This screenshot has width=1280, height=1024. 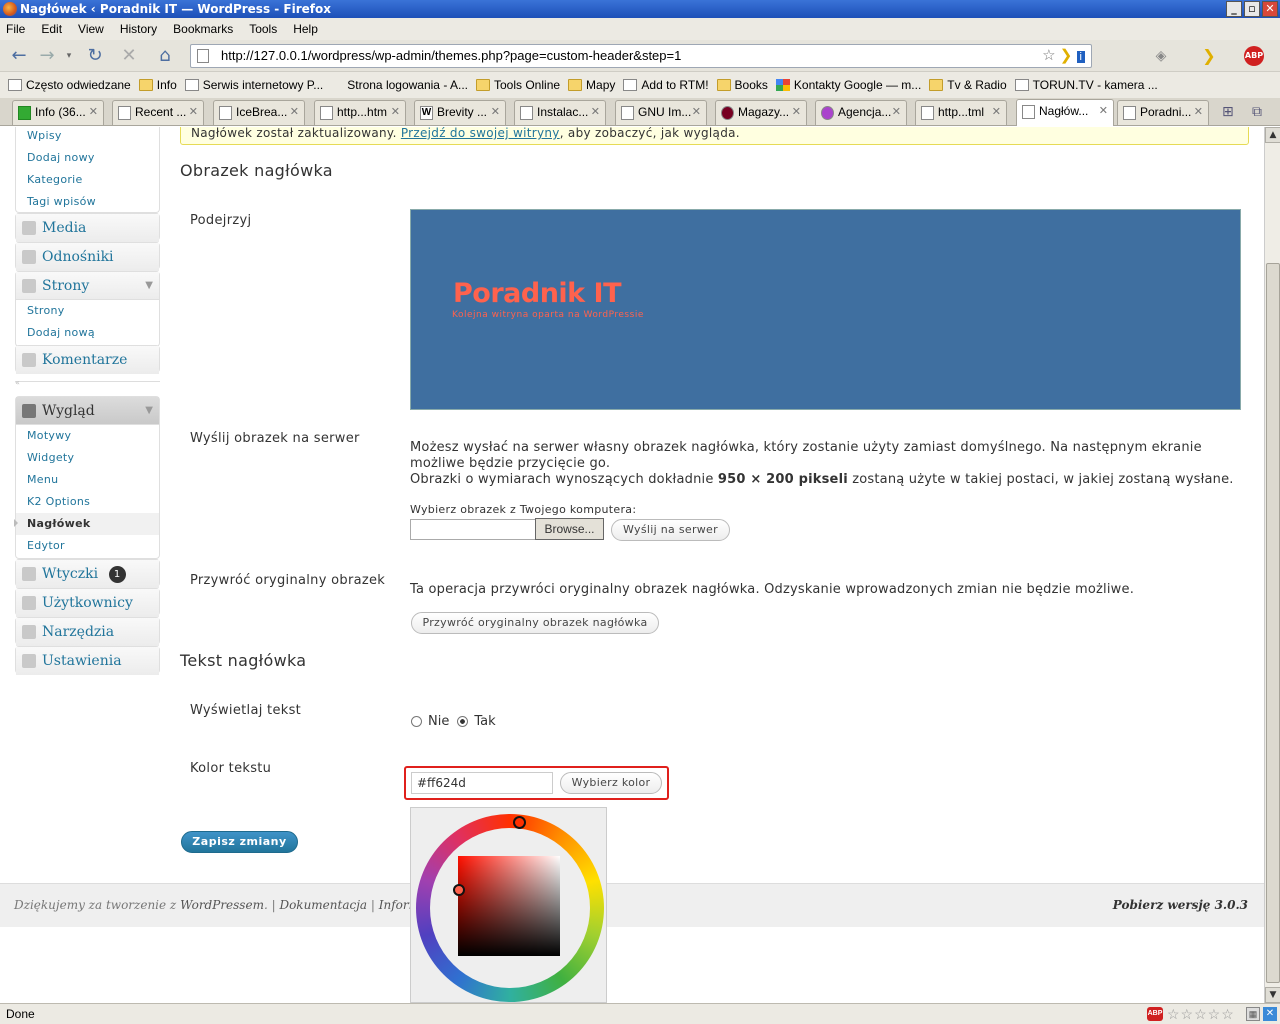 What do you see at coordinates (87, 660) in the screenshot?
I see `sidebar-item-settings: Ustawienia` at bounding box center [87, 660].